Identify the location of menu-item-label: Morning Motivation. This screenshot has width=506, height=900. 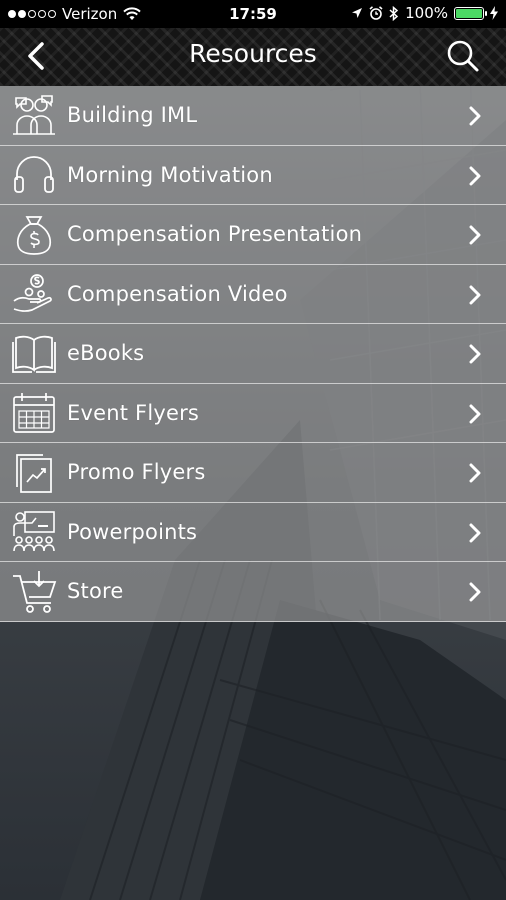
(170, 174).